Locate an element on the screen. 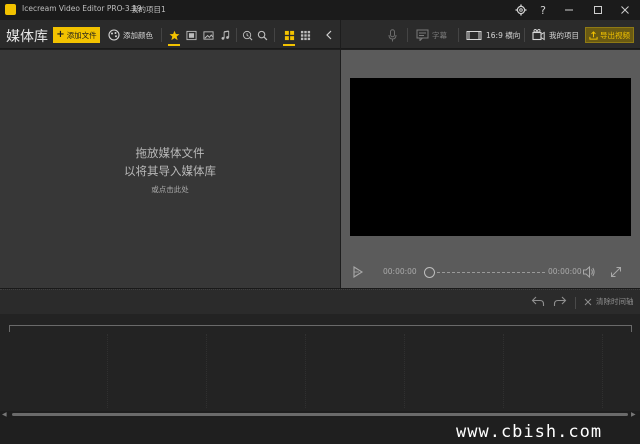  export-video-button: 导出视频 is located at coordinates (609, 35).